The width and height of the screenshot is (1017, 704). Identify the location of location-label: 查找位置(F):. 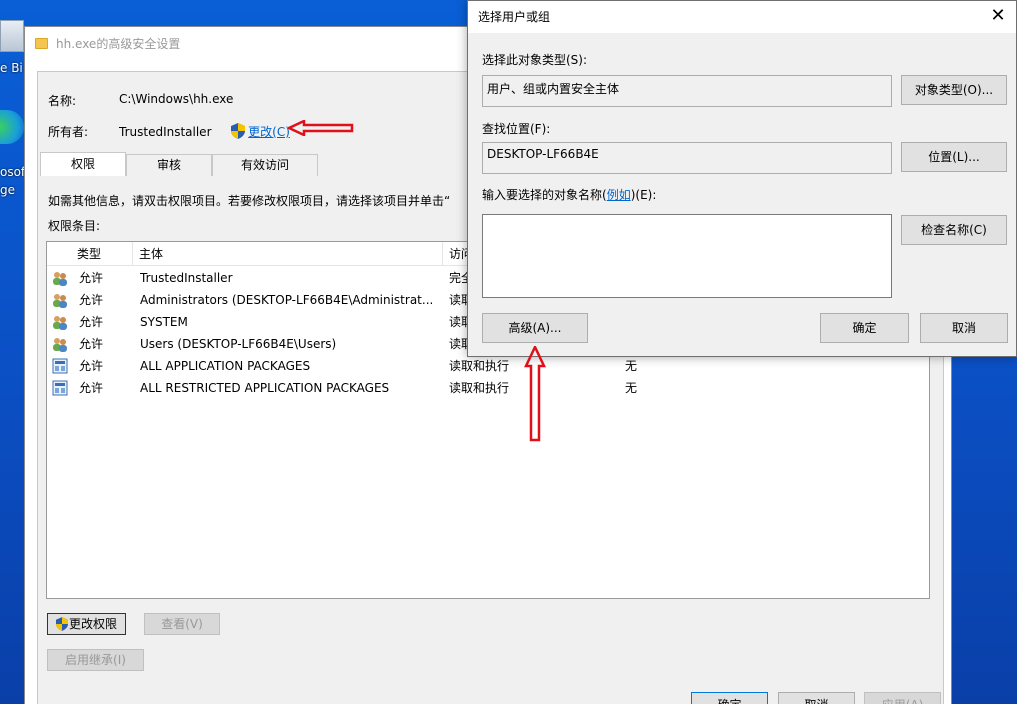
(516, 129).